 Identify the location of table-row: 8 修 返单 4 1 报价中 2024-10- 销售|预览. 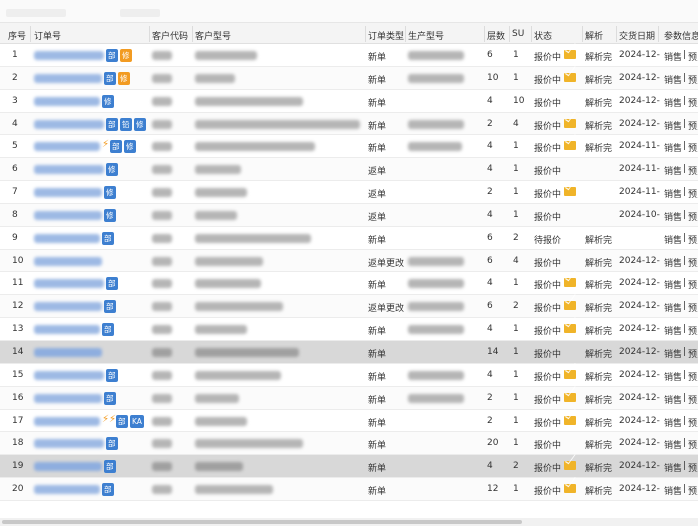
(349, 215).